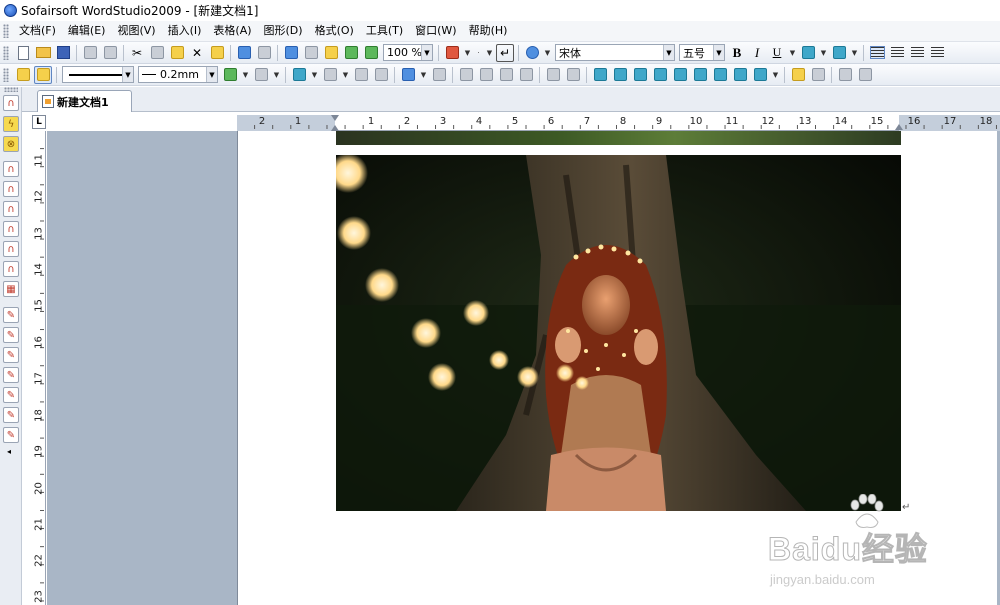 The width and height of the screenshot is (1000, 605). What do you see at coordinates (452, 53) in the screenshot?
I see `insert-object-button` at bounding box center [452, 53].